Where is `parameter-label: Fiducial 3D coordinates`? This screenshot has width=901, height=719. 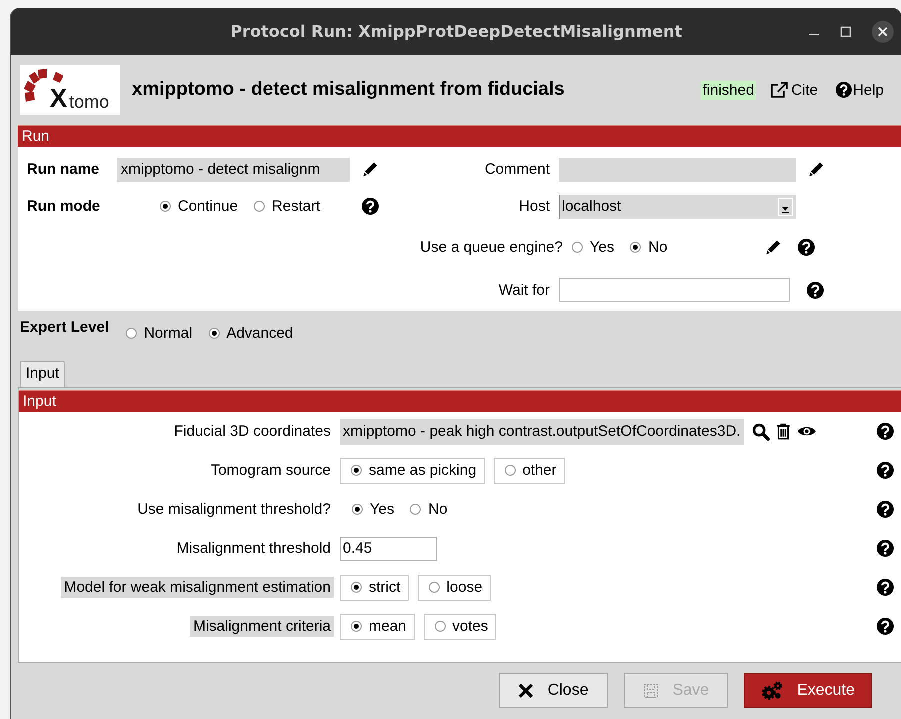
parameter-label: Fiducial 3D coordinates is located at coordinates (252, 432).